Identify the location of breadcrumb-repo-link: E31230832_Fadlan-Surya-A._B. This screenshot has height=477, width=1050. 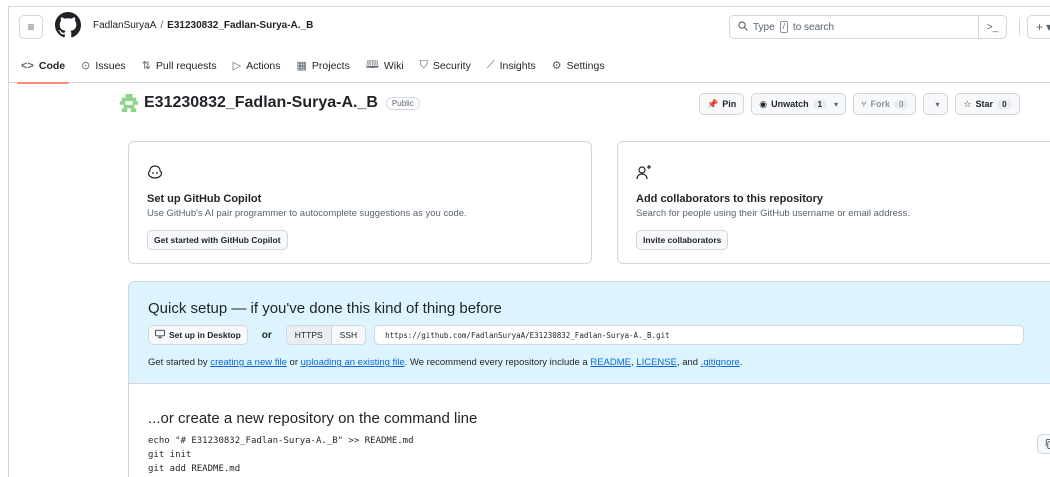
(240, 25).